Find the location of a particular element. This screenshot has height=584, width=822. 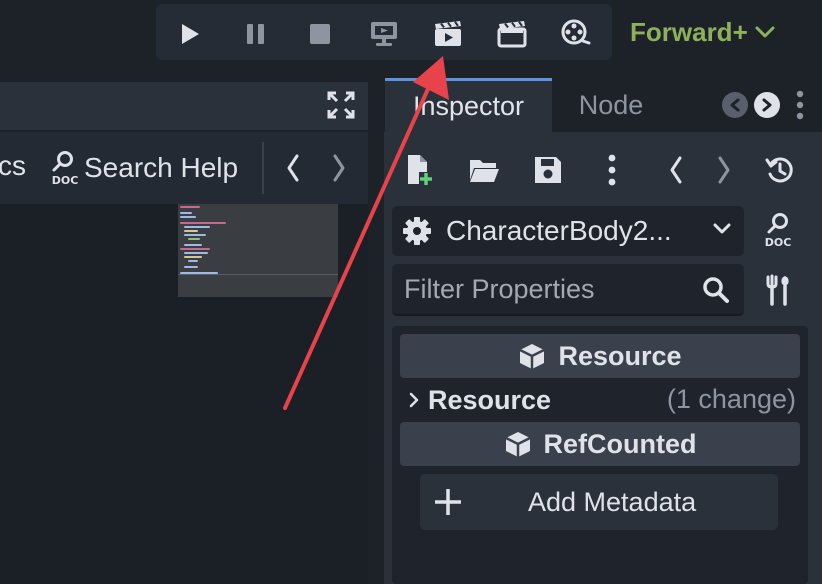

inspector-tools-button is located at coordinates (778, 290).